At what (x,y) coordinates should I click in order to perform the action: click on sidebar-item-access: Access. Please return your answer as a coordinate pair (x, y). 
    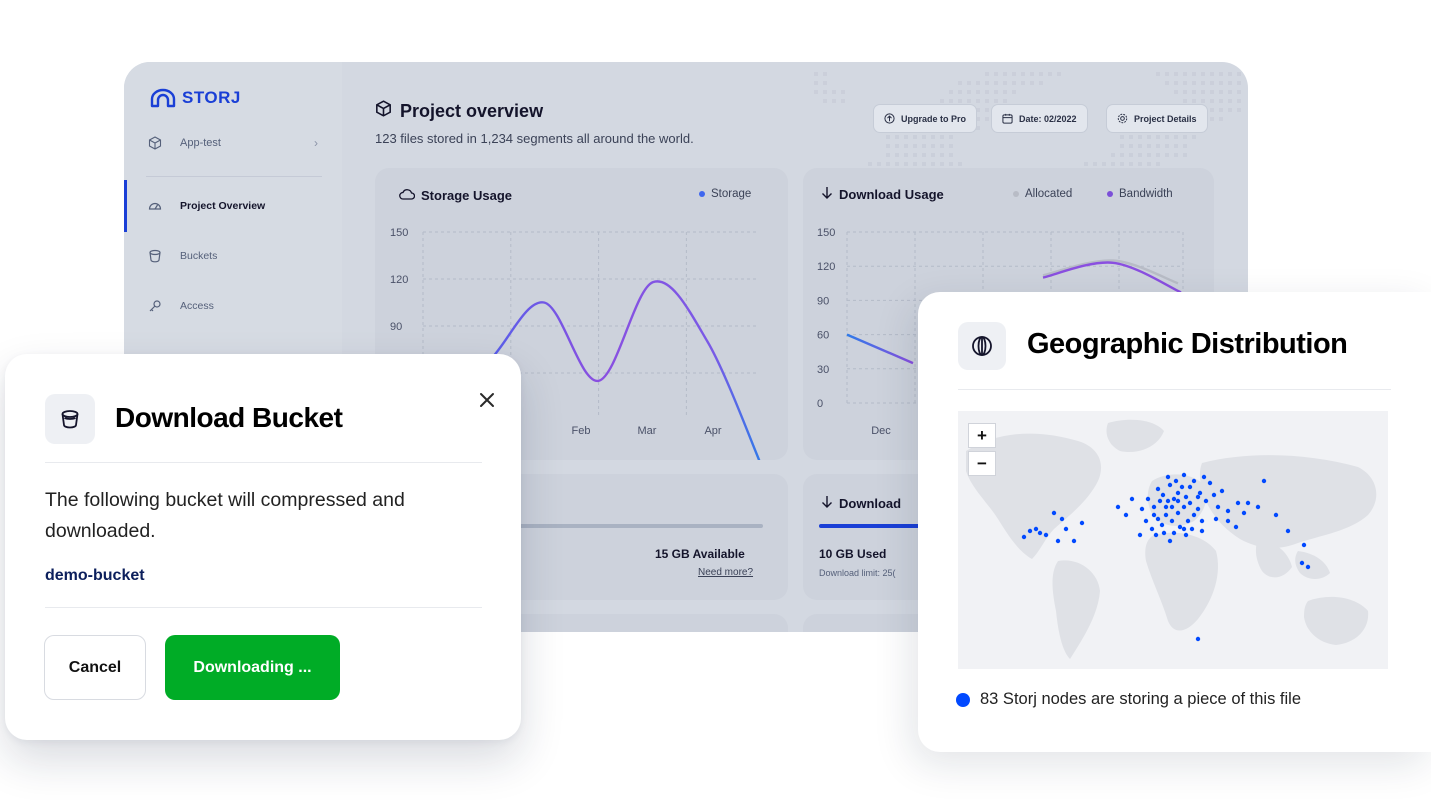
    Looking at the image, I should click on (233, 306).